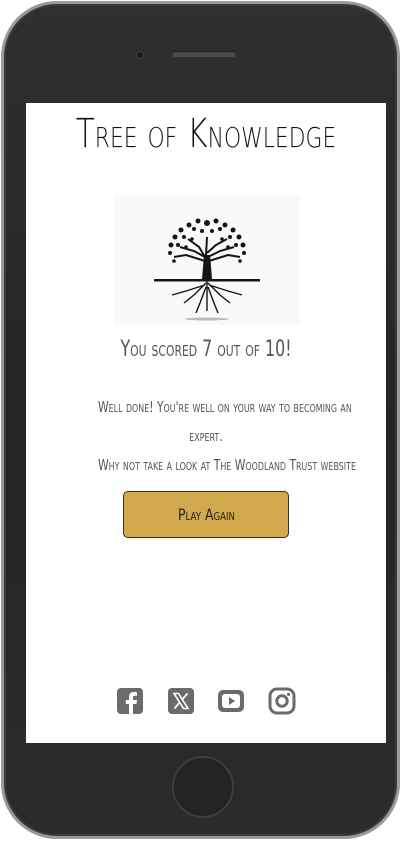  What do you see at coordinates (206, 702) in the screenshot?
I see `social-links` at bounding box center [206, 702].